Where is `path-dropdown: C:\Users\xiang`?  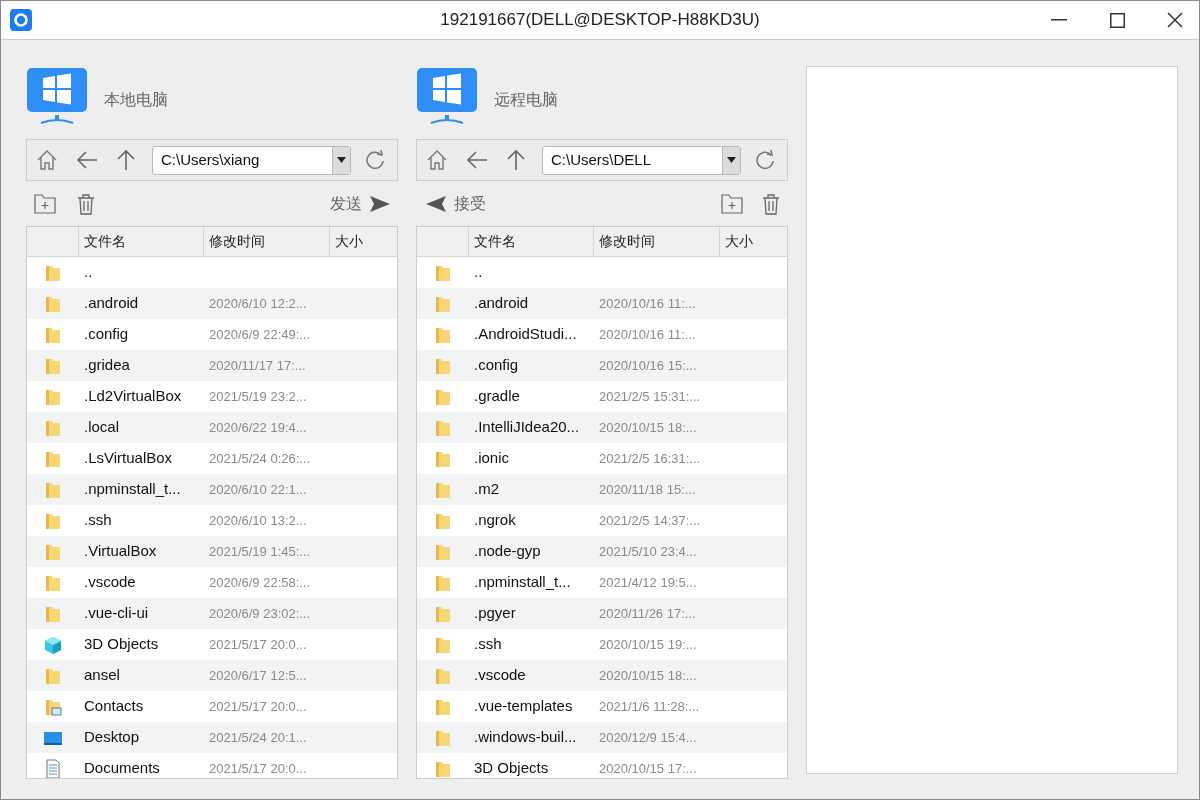 path-dropdown: C:\Users\xiang is located at coordinates (251, 160).